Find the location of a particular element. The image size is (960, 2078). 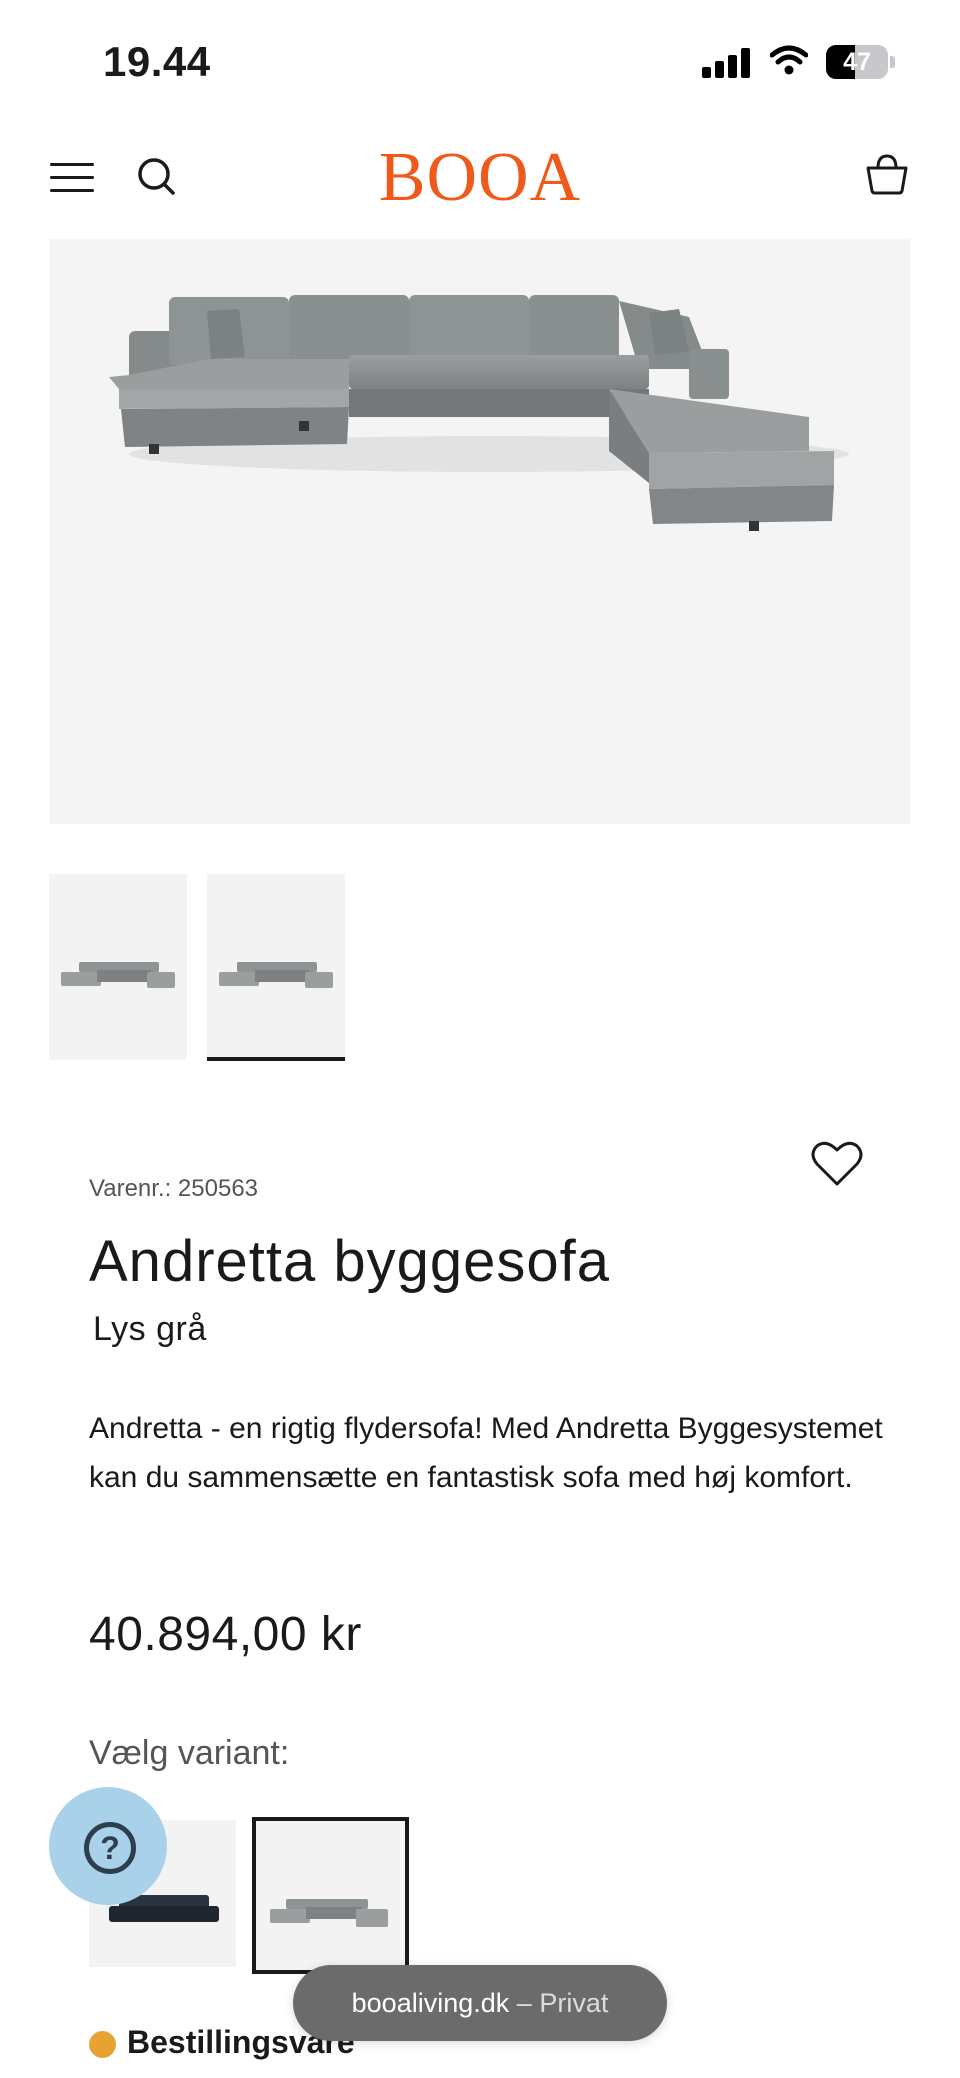

availability-dot-icon is located at coordinates (102, 2044).